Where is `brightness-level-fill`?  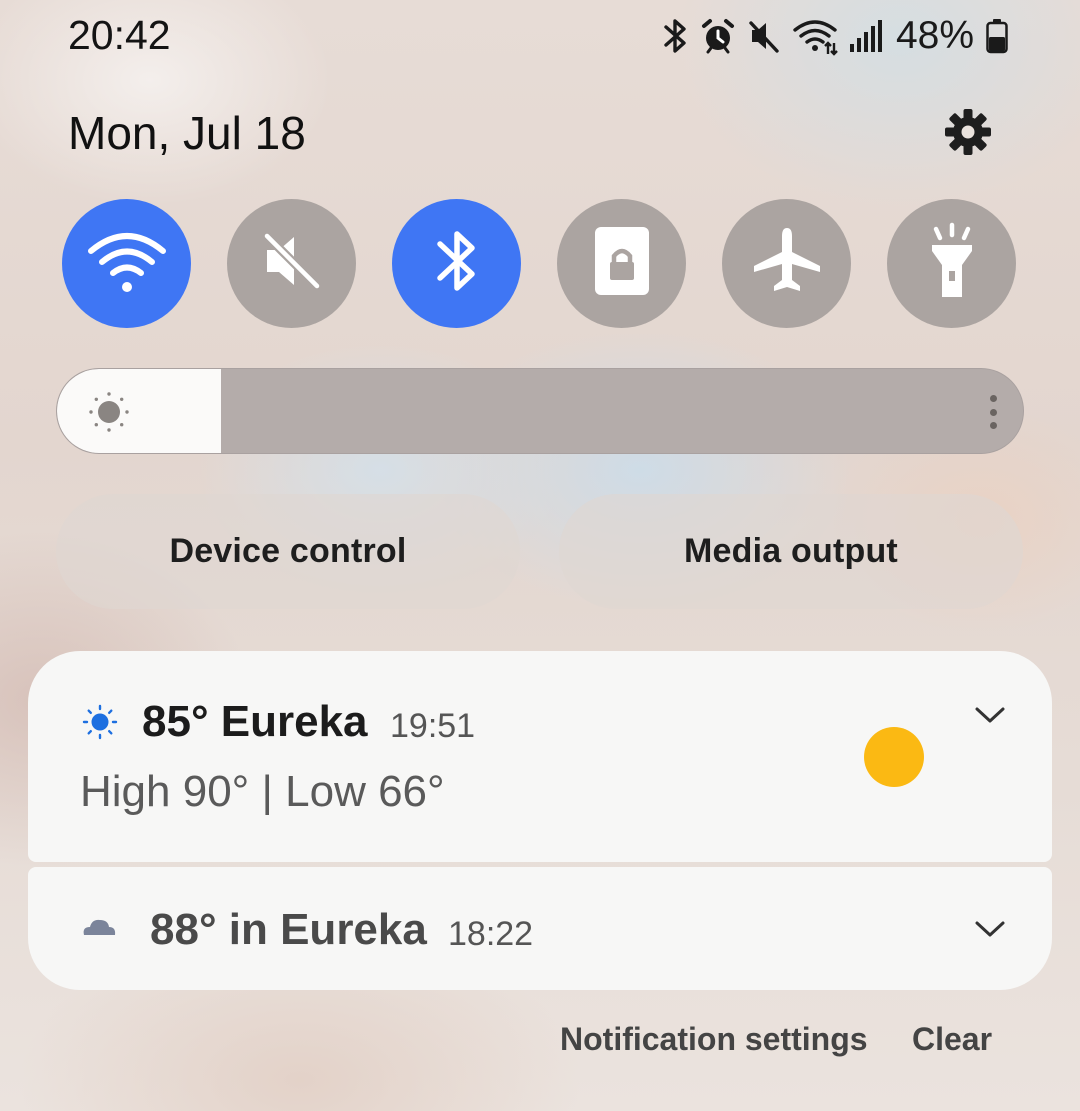 brightness-level-fill is located at coordinates (139, 411).